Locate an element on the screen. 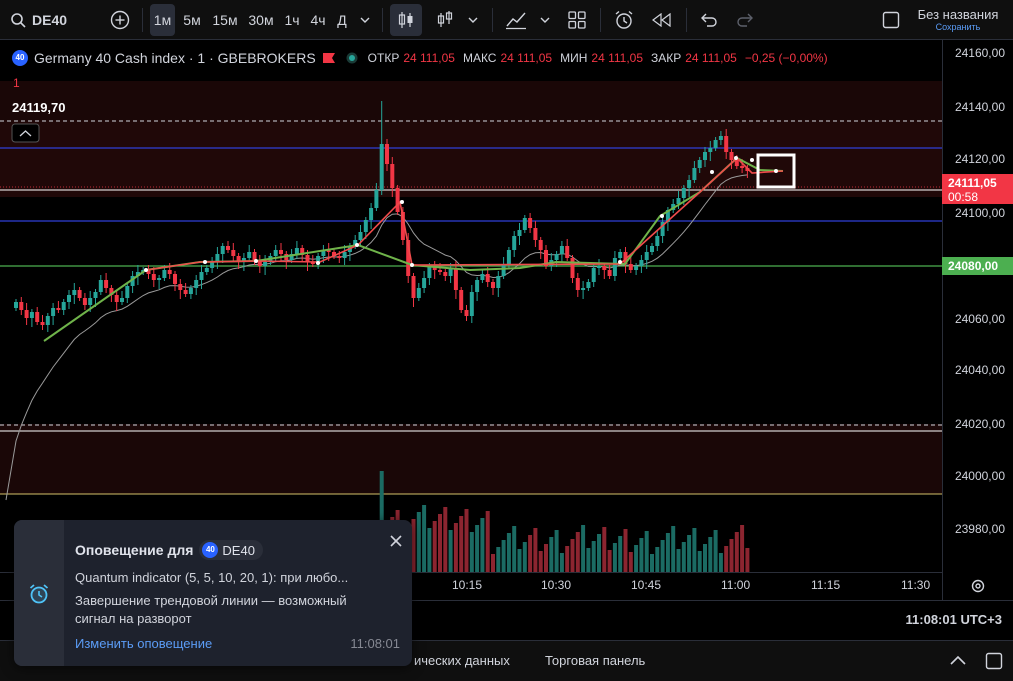 The width and height of the screenshot is (1013, 681). green-level-tag: 24080,00 is located at coordinates (977, 266).